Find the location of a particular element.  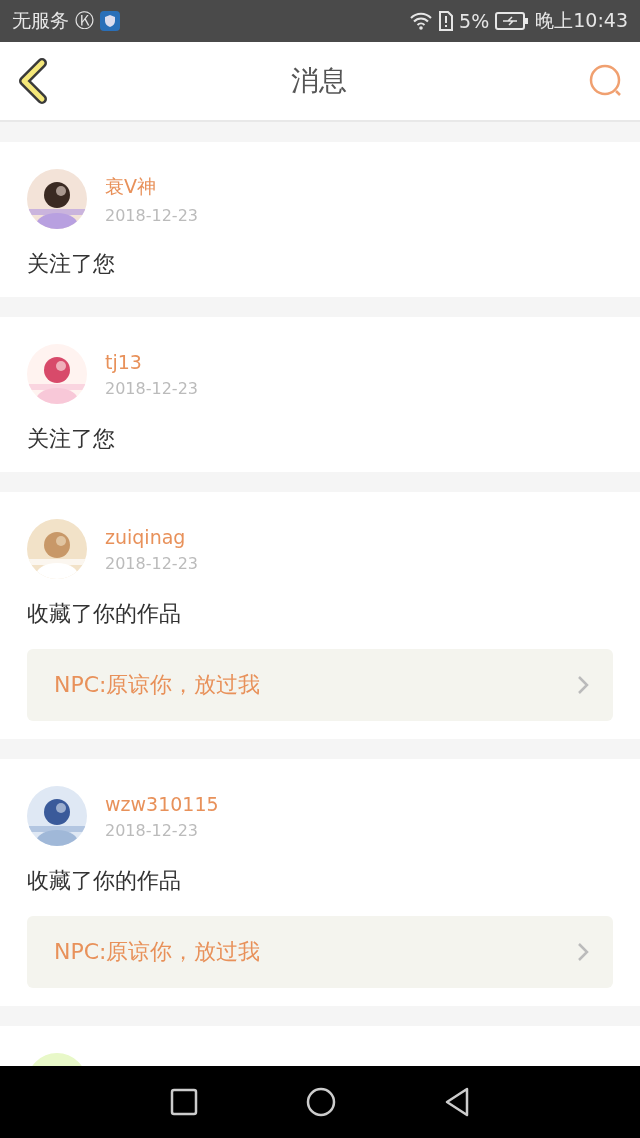

wifi-icon is located at coordinates (421, 21).